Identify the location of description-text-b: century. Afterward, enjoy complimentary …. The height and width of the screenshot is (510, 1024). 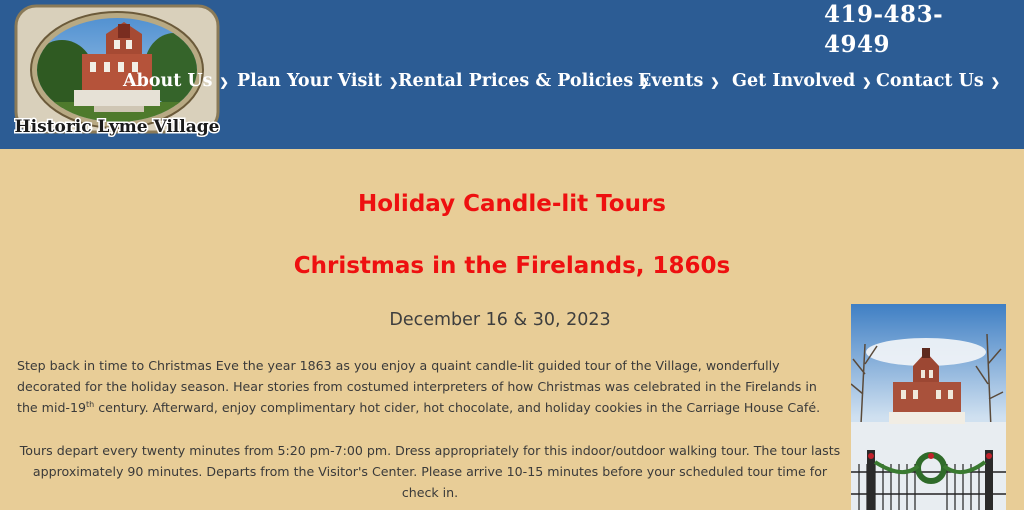
(457, 407).